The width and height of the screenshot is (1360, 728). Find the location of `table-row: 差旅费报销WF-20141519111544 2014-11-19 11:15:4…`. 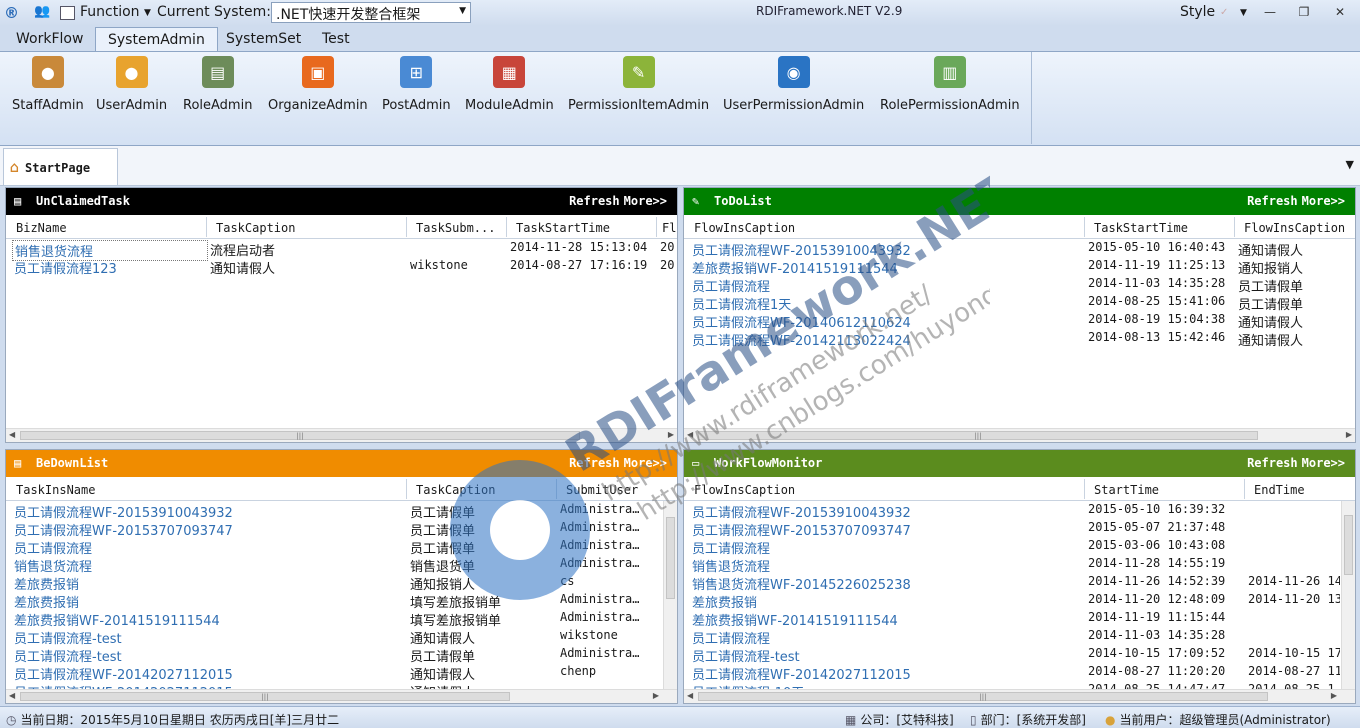

table-row: 差旅费报销WF-20141519111544 2014-11-19 11:15:4… is located at coordinates (1019, 619).